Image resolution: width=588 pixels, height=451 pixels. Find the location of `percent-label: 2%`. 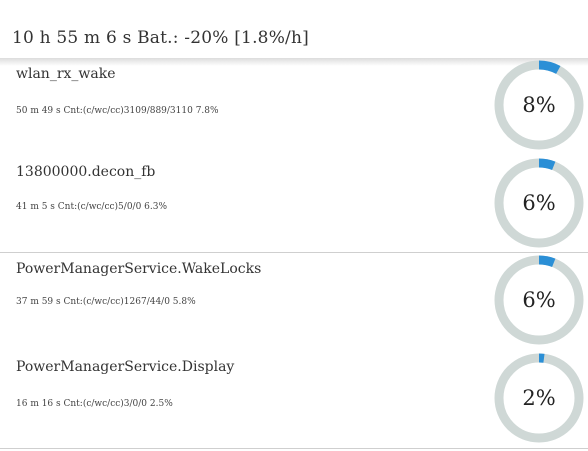

percent-label: 2% is located at coordinates (539, 398).